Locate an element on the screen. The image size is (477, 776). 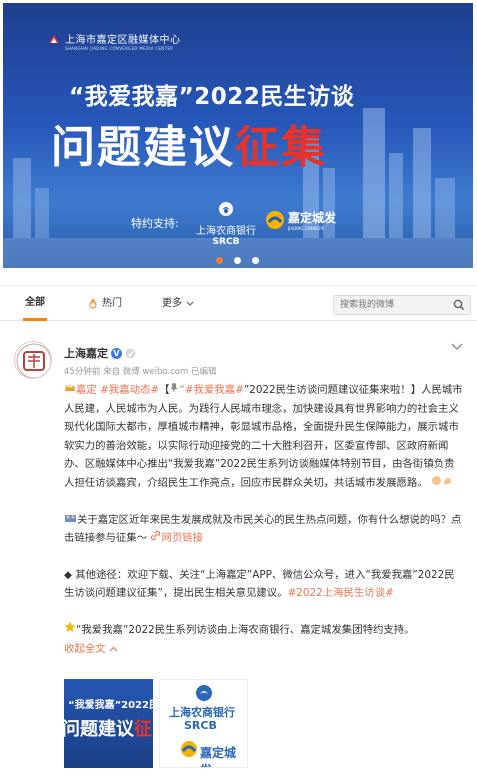
search-box is located at coordinates (402, 305).